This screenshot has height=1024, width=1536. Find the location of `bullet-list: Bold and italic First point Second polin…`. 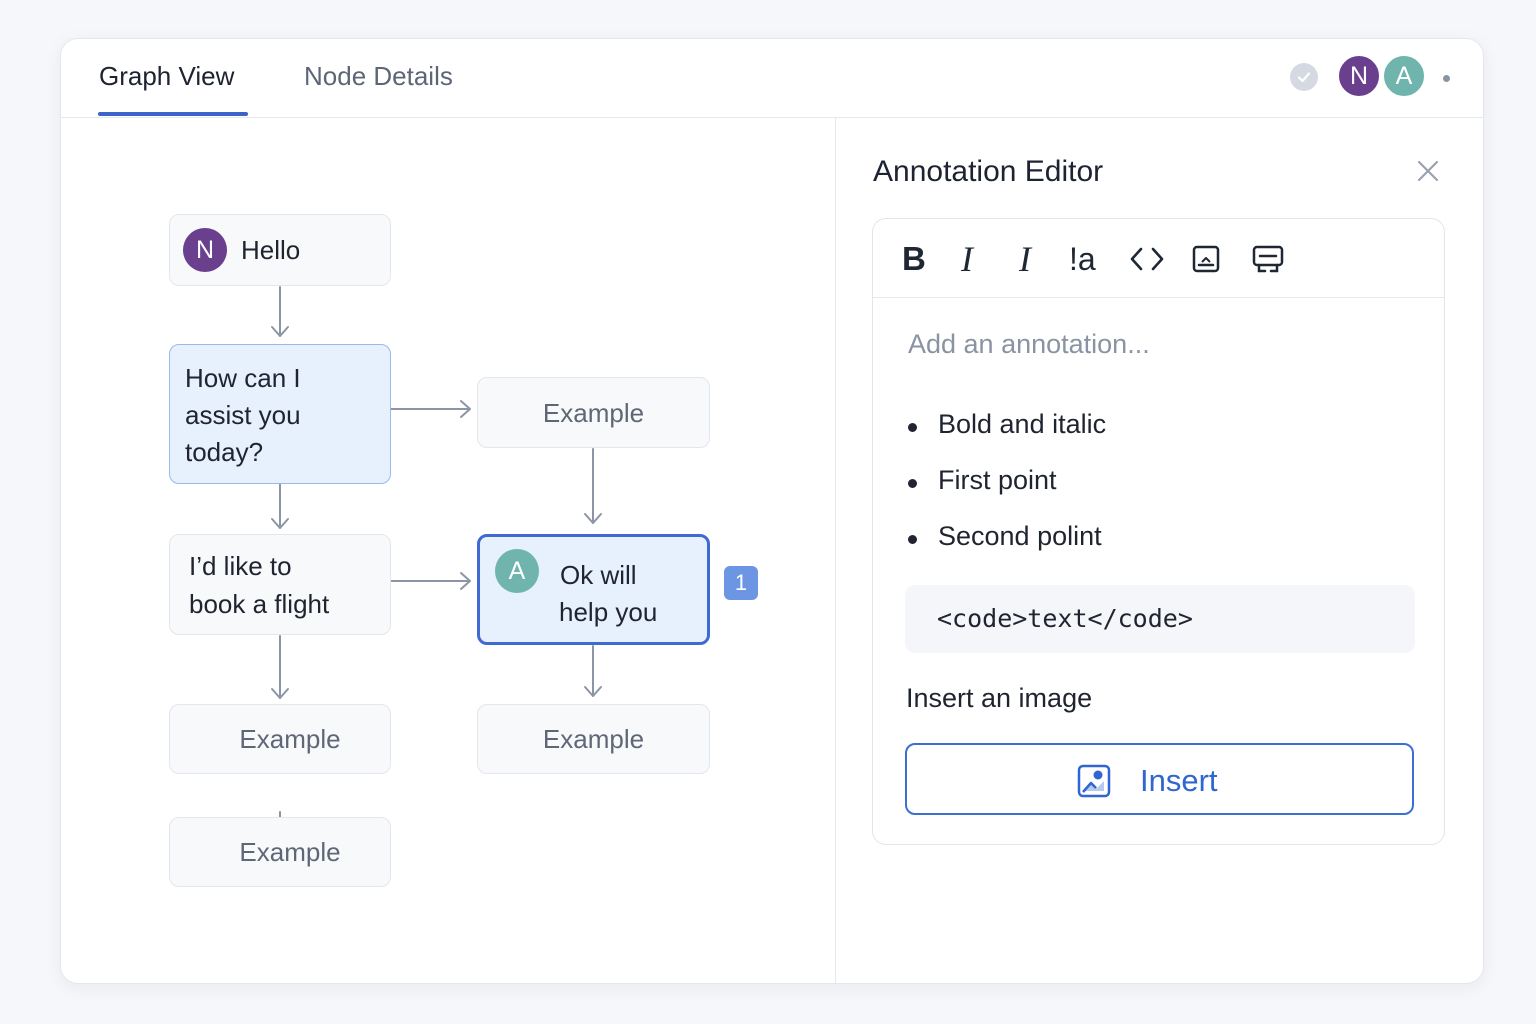

bullet-list: Bold and italic First point Second polin… is located at coordinates (1006, 493).